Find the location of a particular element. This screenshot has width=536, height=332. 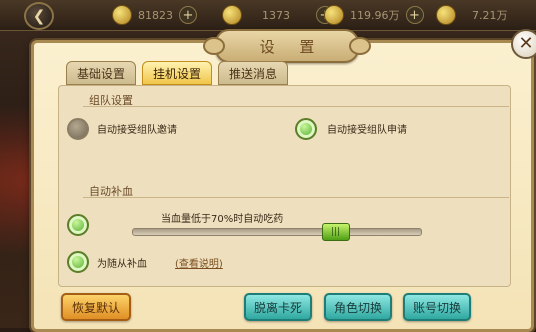

help-link: (查看说明) is located at coordinates (199, 262).